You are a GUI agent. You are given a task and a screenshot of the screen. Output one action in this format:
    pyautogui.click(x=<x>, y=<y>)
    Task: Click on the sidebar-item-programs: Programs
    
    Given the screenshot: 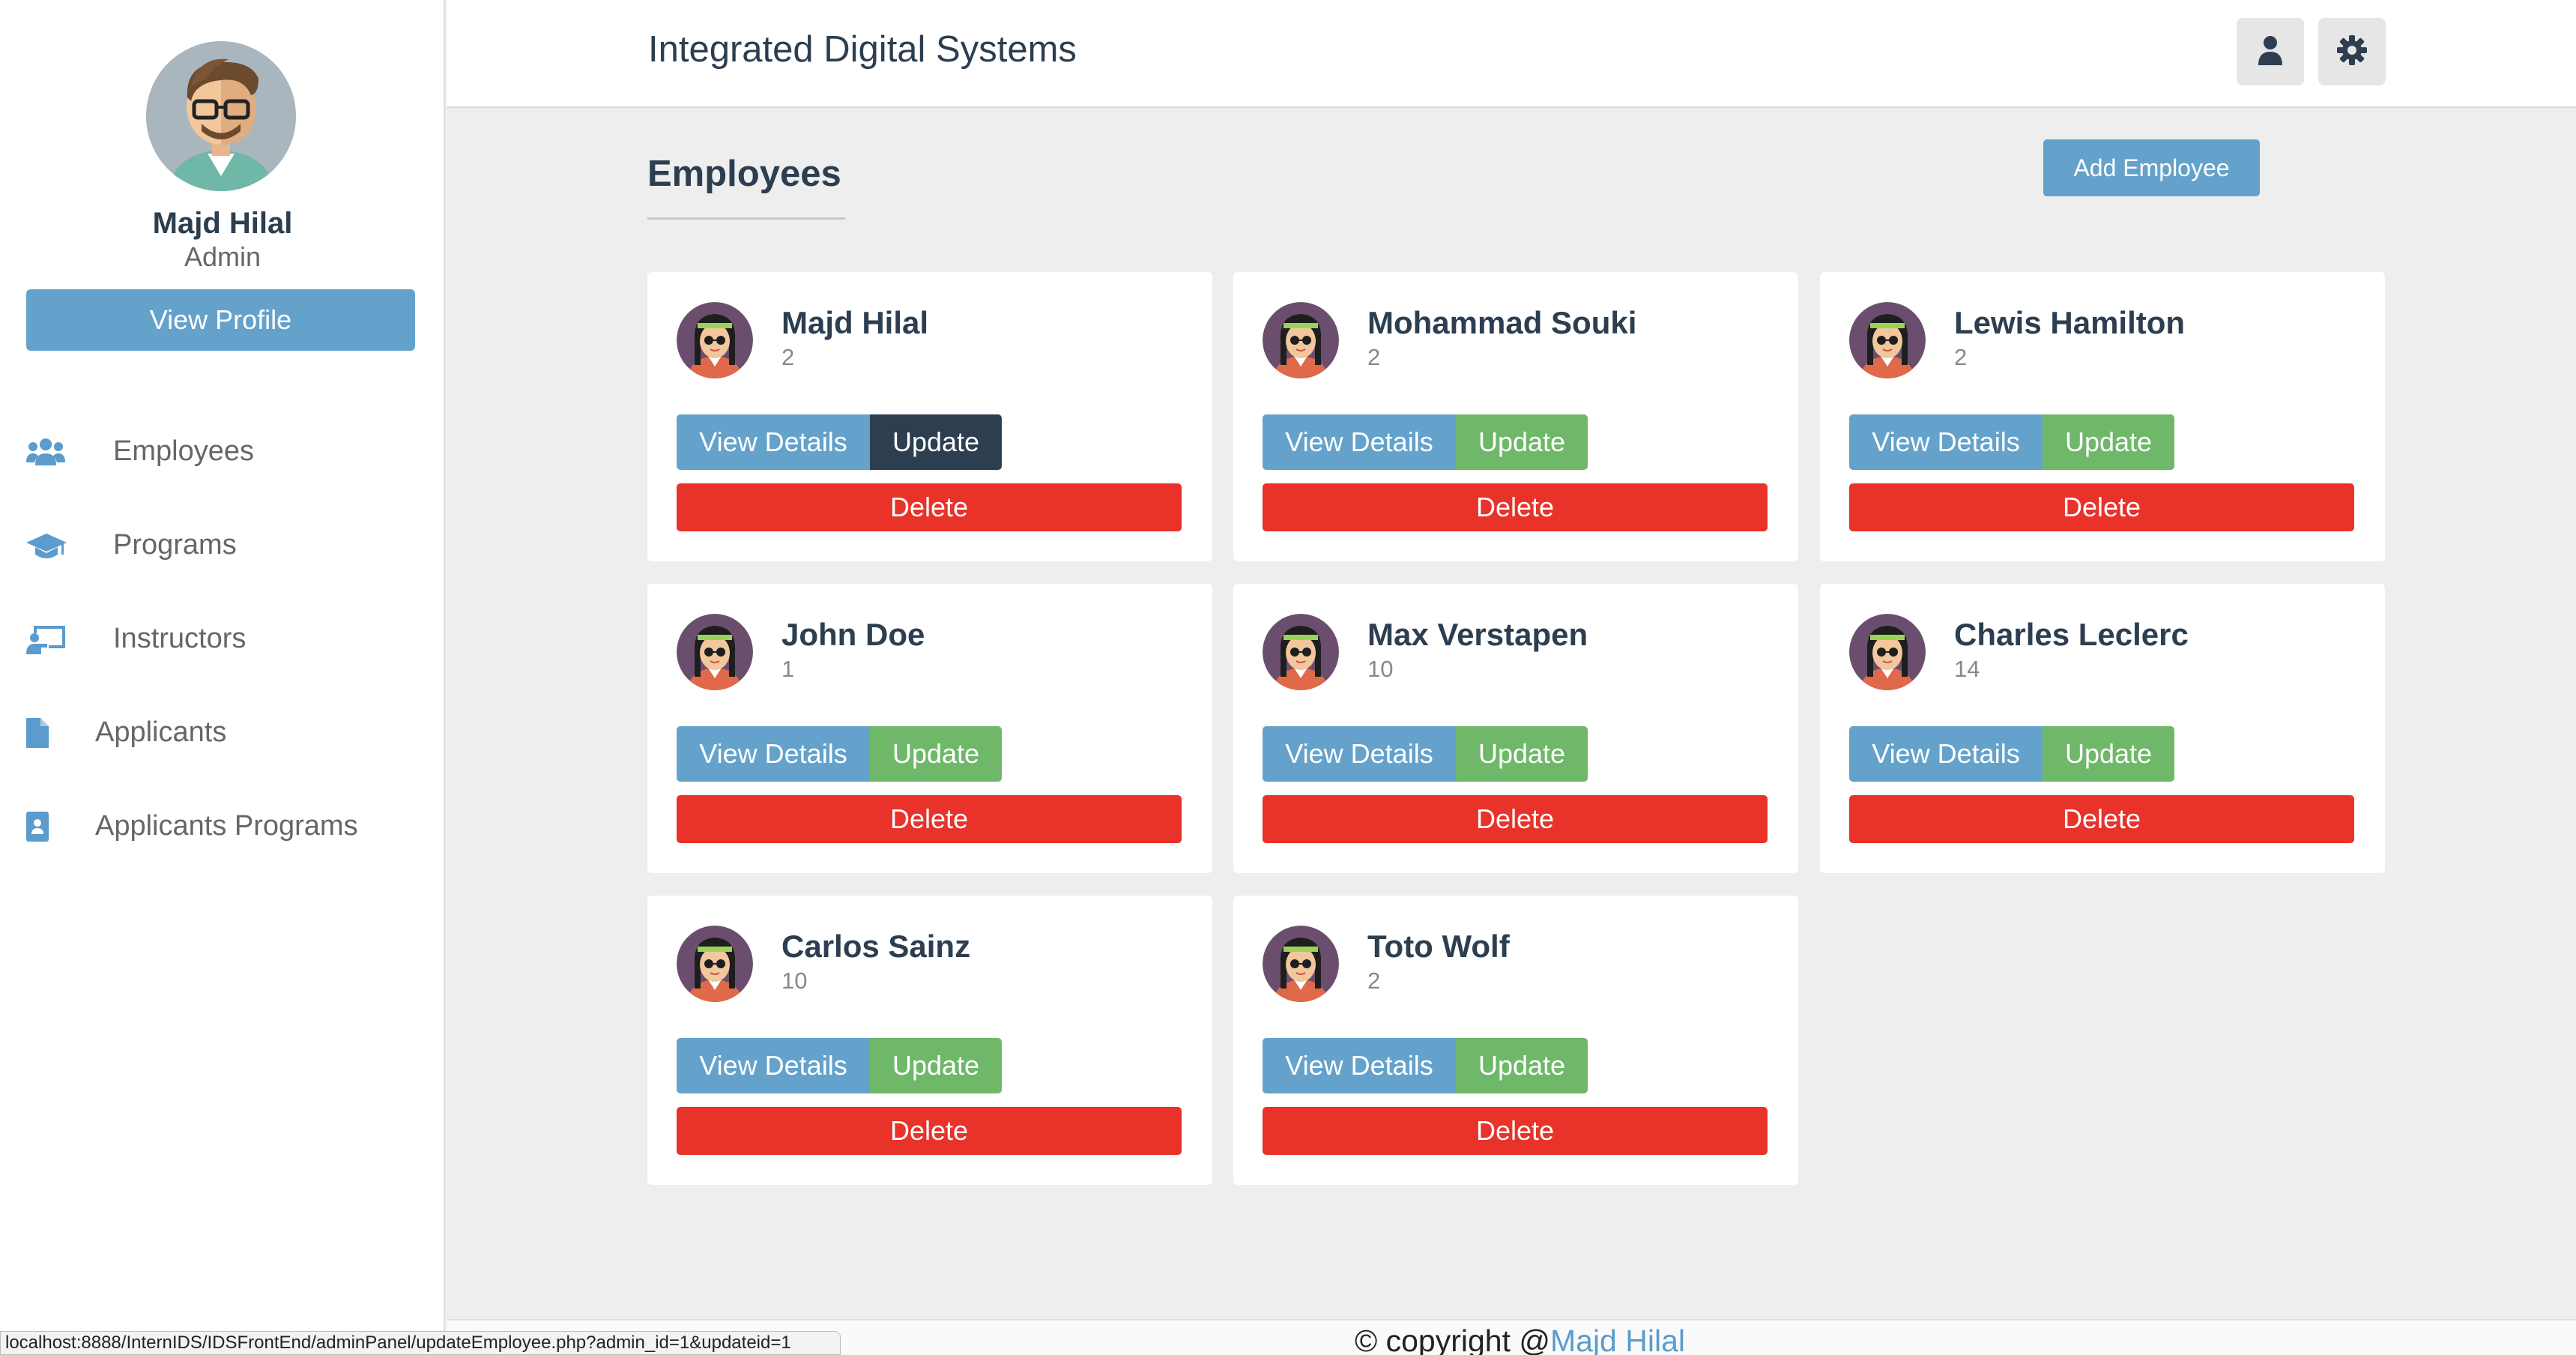 What is the action you would take?
    pyautogui.click(x=222, y=545)
    